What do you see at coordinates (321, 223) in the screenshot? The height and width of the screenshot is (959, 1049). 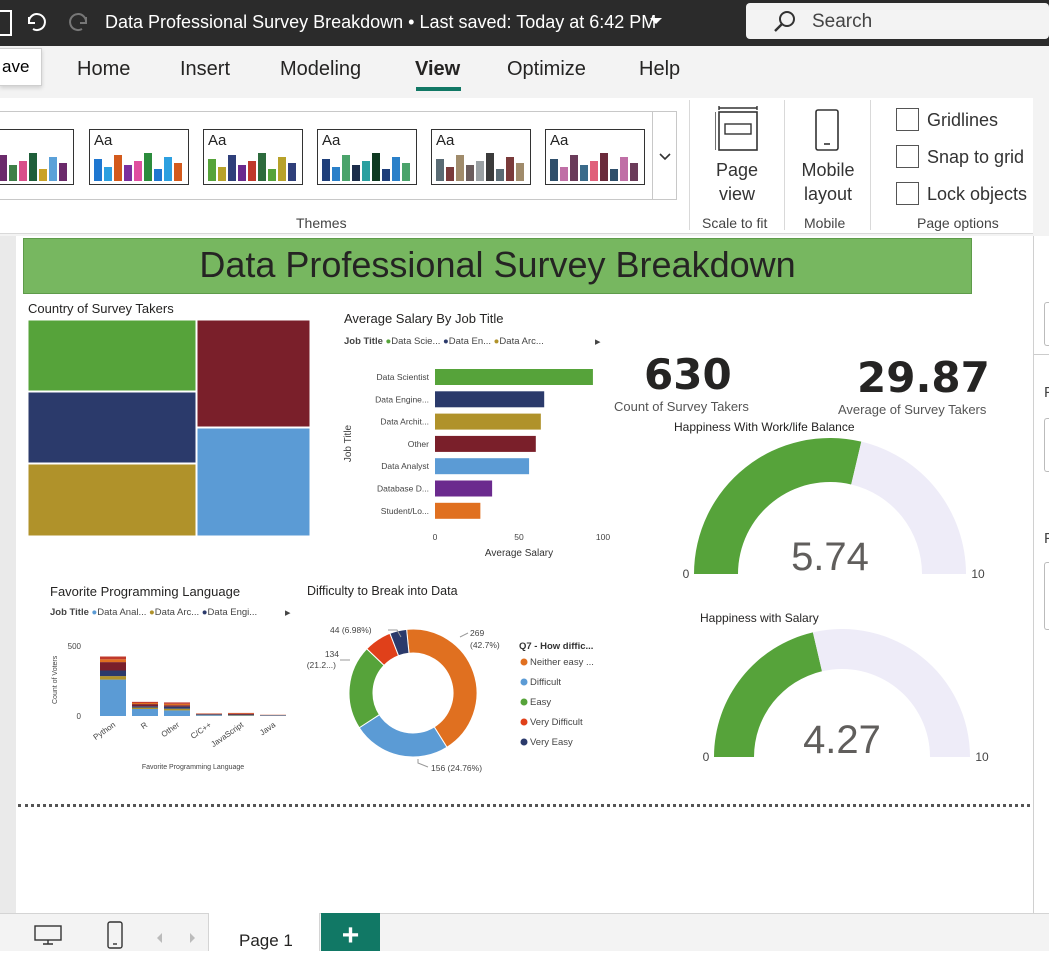 I see `themes-group-label: Themes` at bounding box center [321, 223].